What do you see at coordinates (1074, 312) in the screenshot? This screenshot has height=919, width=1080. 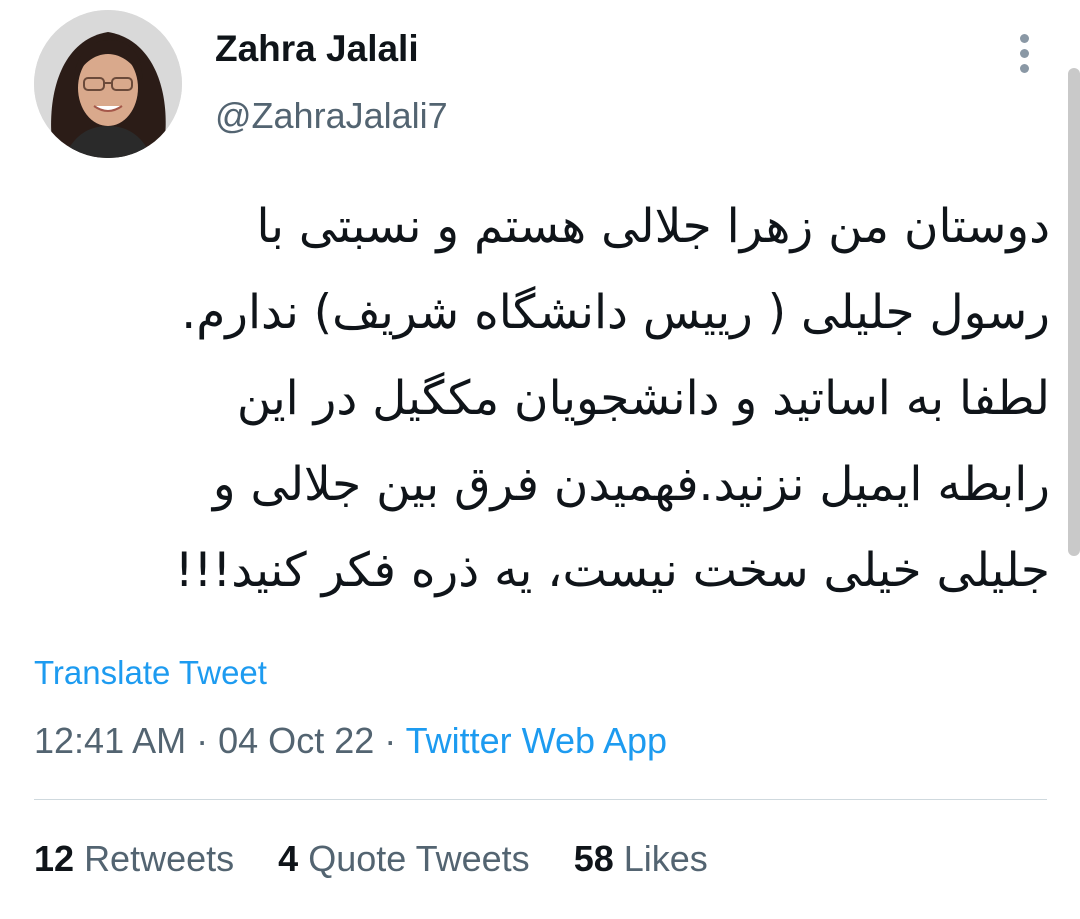 I see `scrollbar` at bounding box center [1074, 312].